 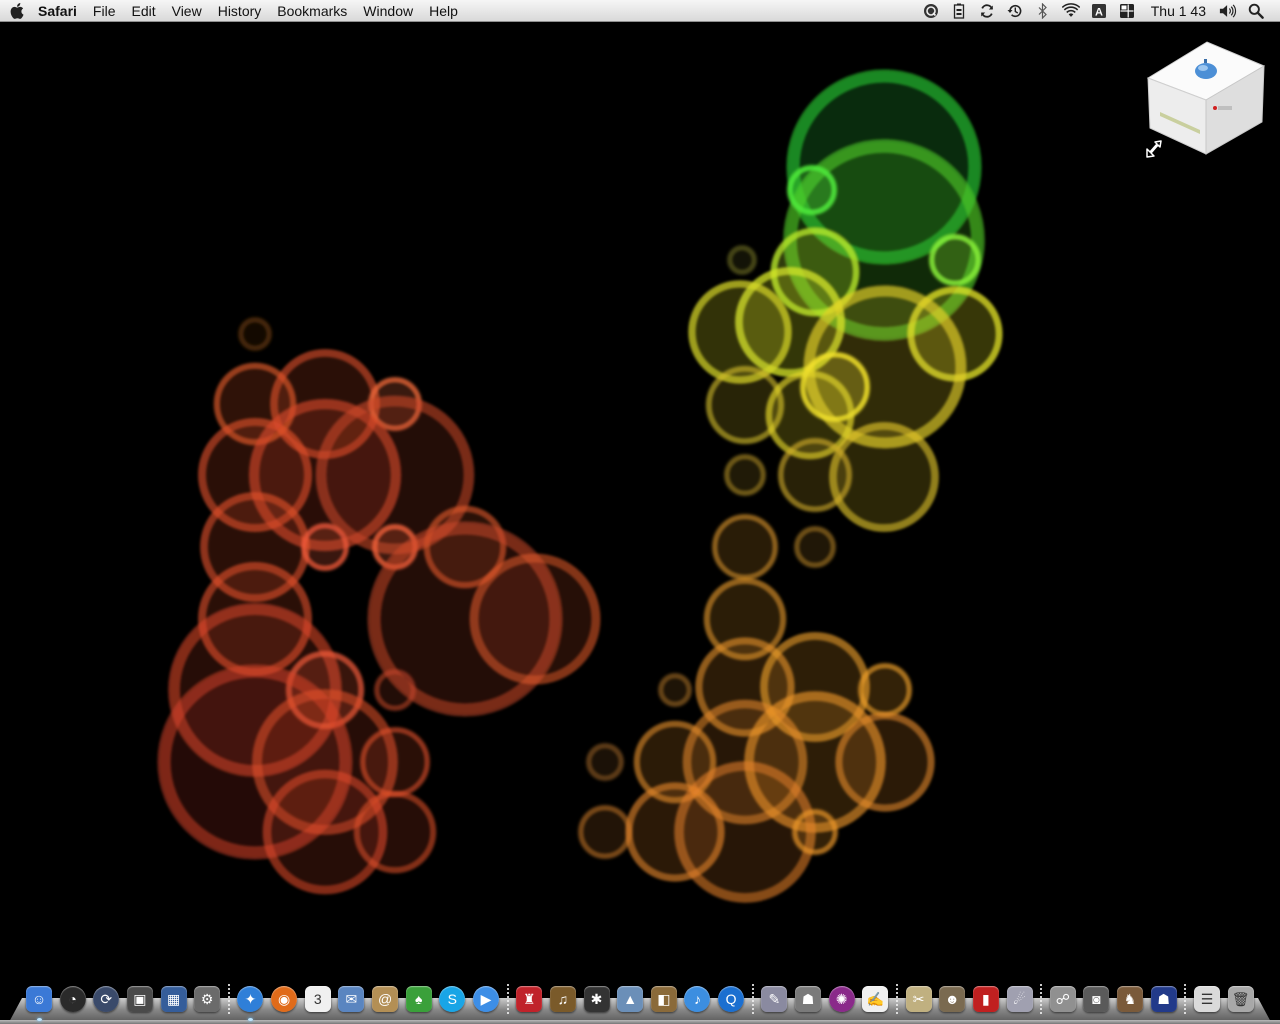 I want to click on chess-icon: ♞, so click(x=1130, y=999).